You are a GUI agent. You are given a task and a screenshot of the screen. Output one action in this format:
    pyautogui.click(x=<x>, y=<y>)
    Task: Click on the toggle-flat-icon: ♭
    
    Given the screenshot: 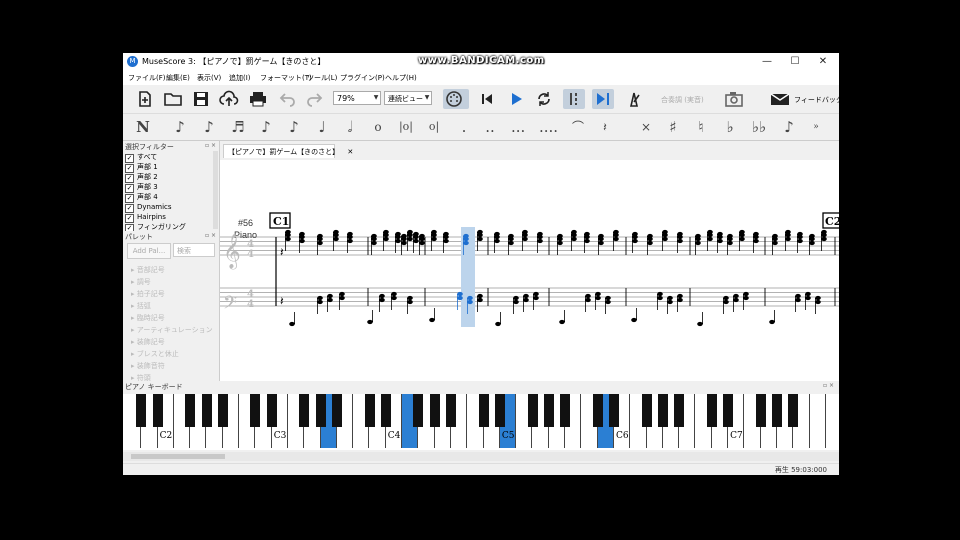 What is the action you would take?
    pyautogui.click(x=730, y=127)
    